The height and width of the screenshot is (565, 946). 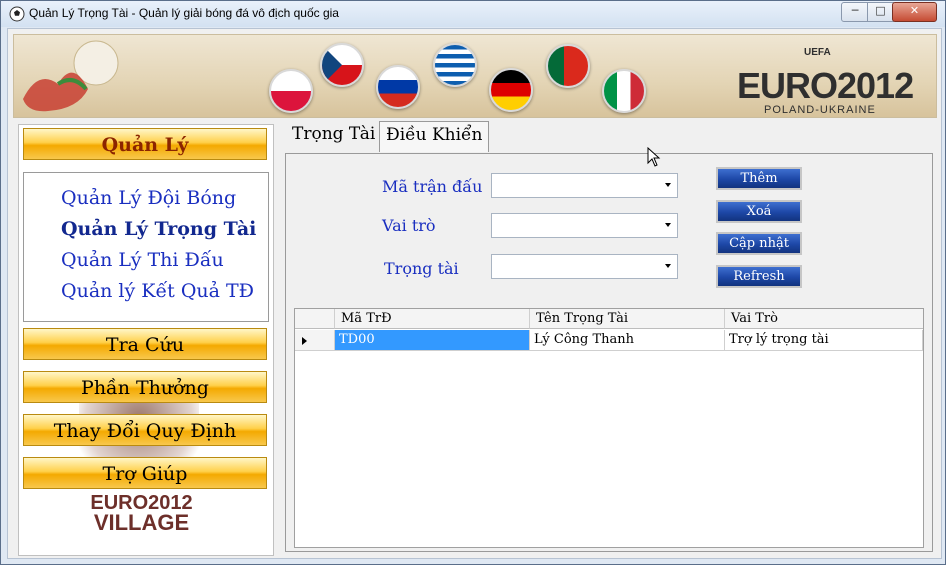 What do you see at coordinates (304, 341) in the screenshot?
I see `current-row-arrow-icon` at bounding box center [304, 341].